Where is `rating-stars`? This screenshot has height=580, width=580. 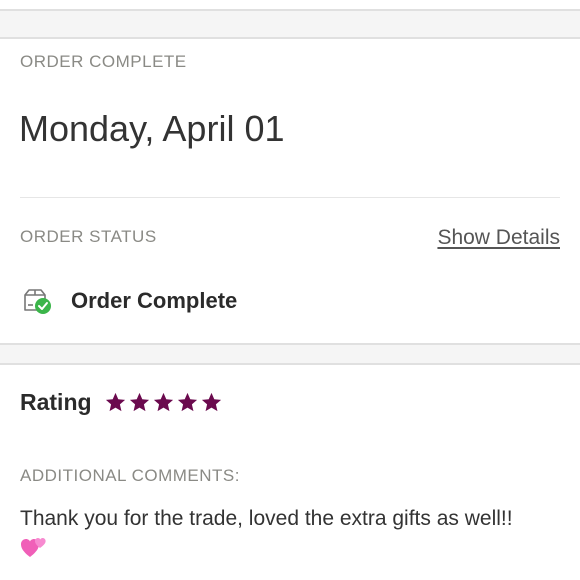
rating-stars is located at coordinates (164, 402).